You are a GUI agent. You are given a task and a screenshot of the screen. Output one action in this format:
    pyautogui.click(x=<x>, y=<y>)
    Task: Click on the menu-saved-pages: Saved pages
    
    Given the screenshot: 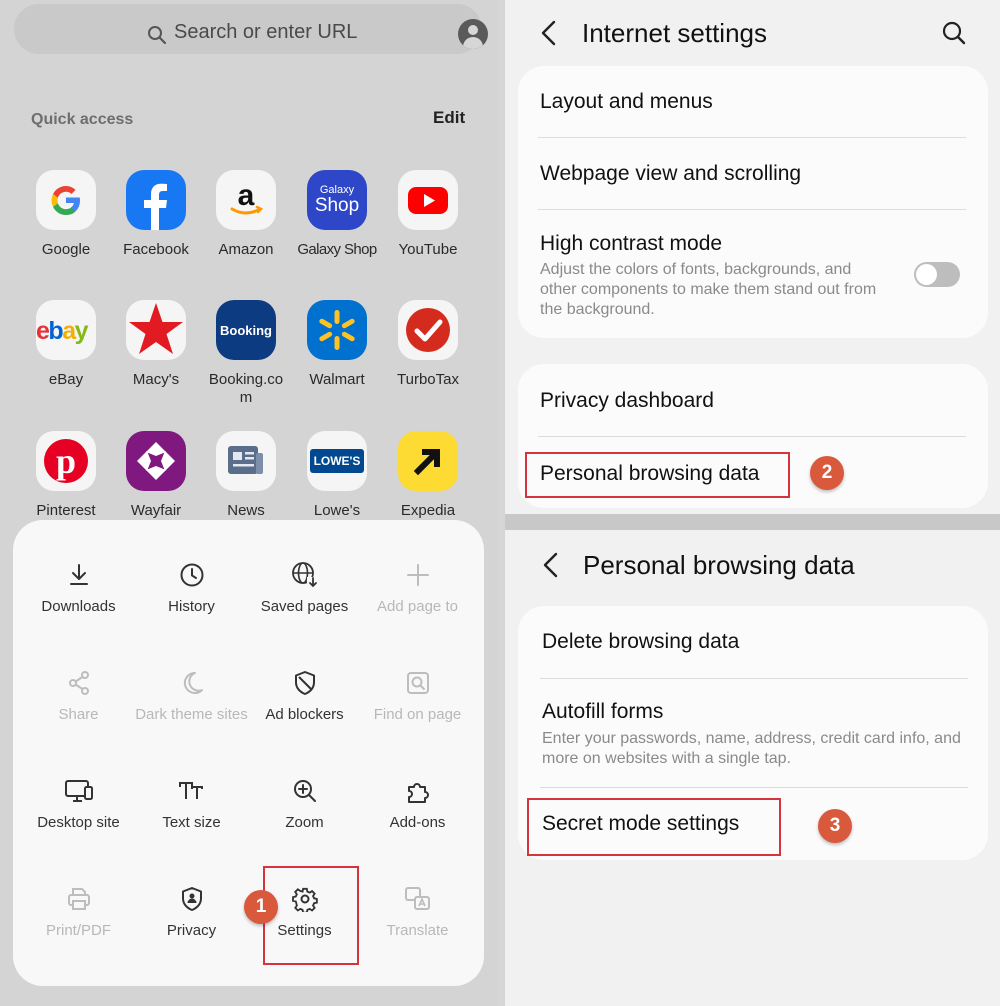 What is the action you would take?
    pyautogui.click(x=304, y=588)
    